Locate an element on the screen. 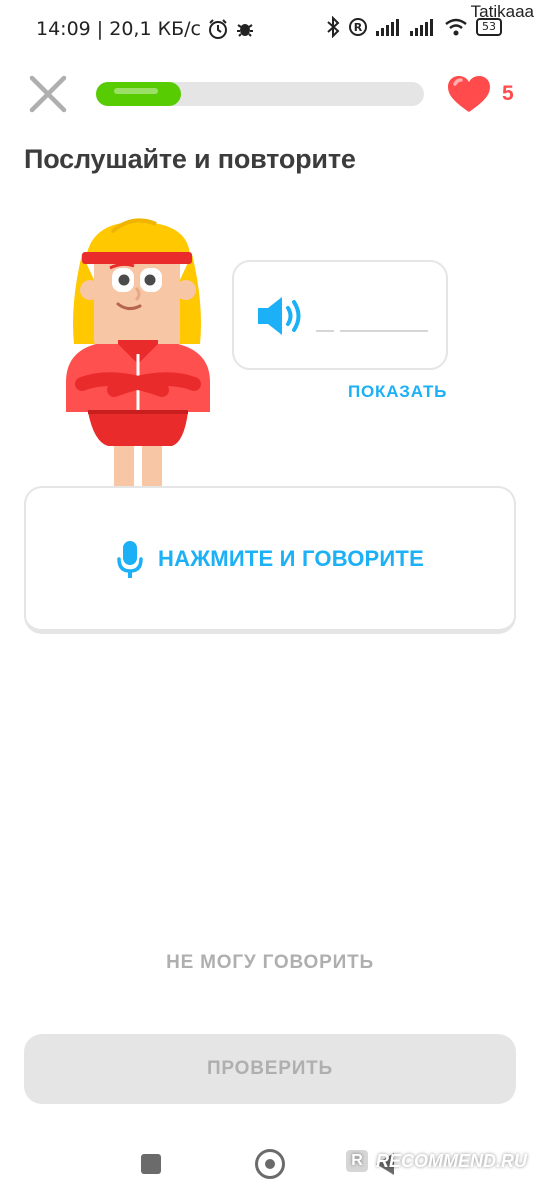  status-left: 14:09 | 20,1 КБ/с is located at coordinates (145, 29).